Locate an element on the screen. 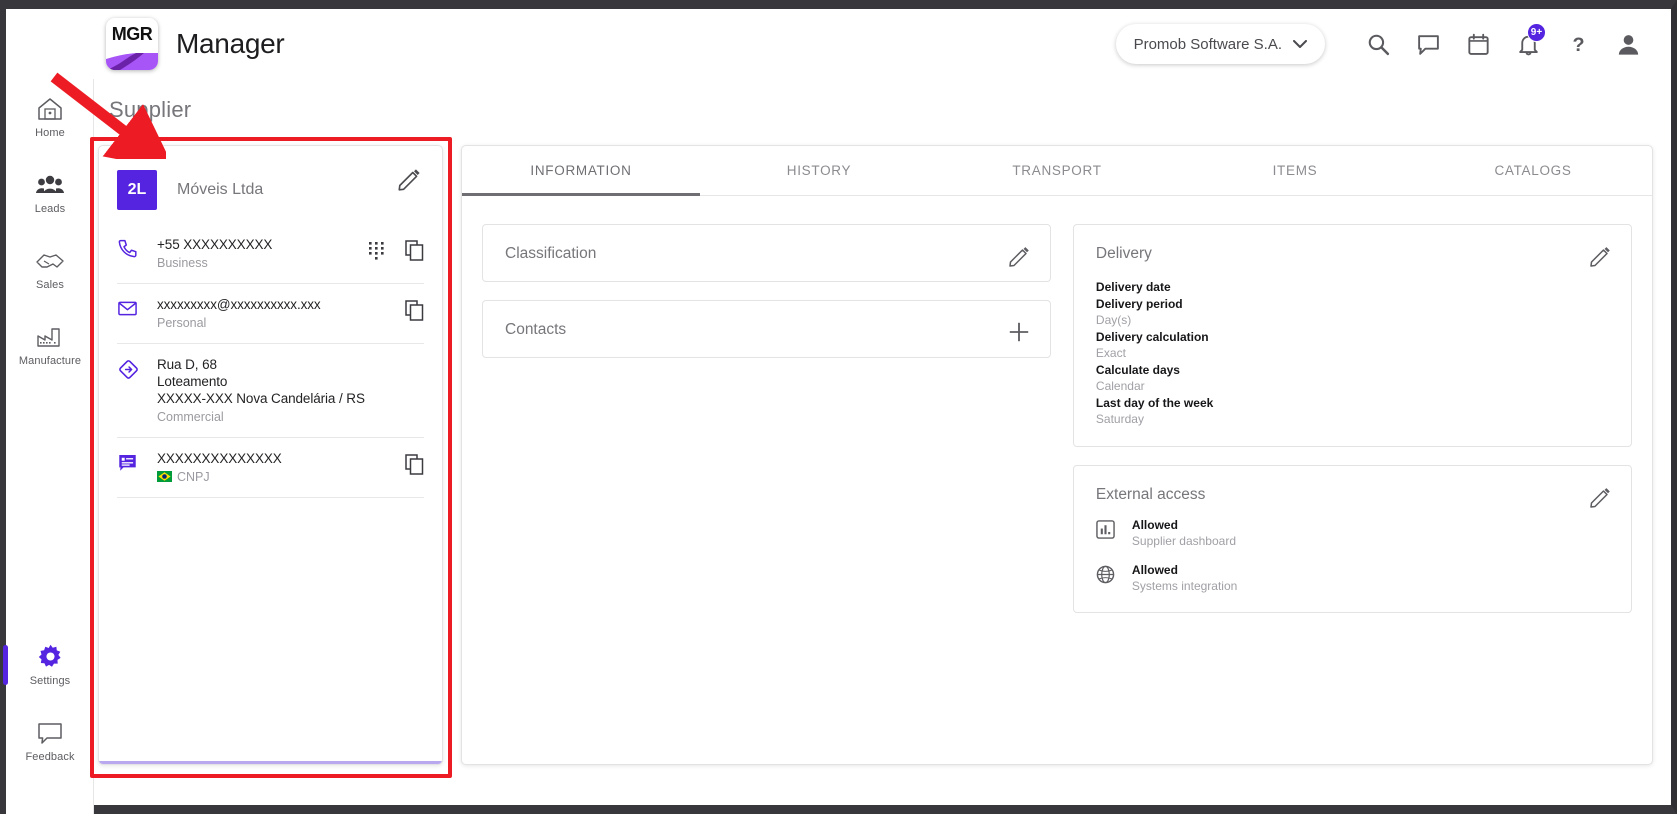 This screenshot has width=1677, height=814. company-selector: Promob Software S.A. is located at coordinates (1220, 44).